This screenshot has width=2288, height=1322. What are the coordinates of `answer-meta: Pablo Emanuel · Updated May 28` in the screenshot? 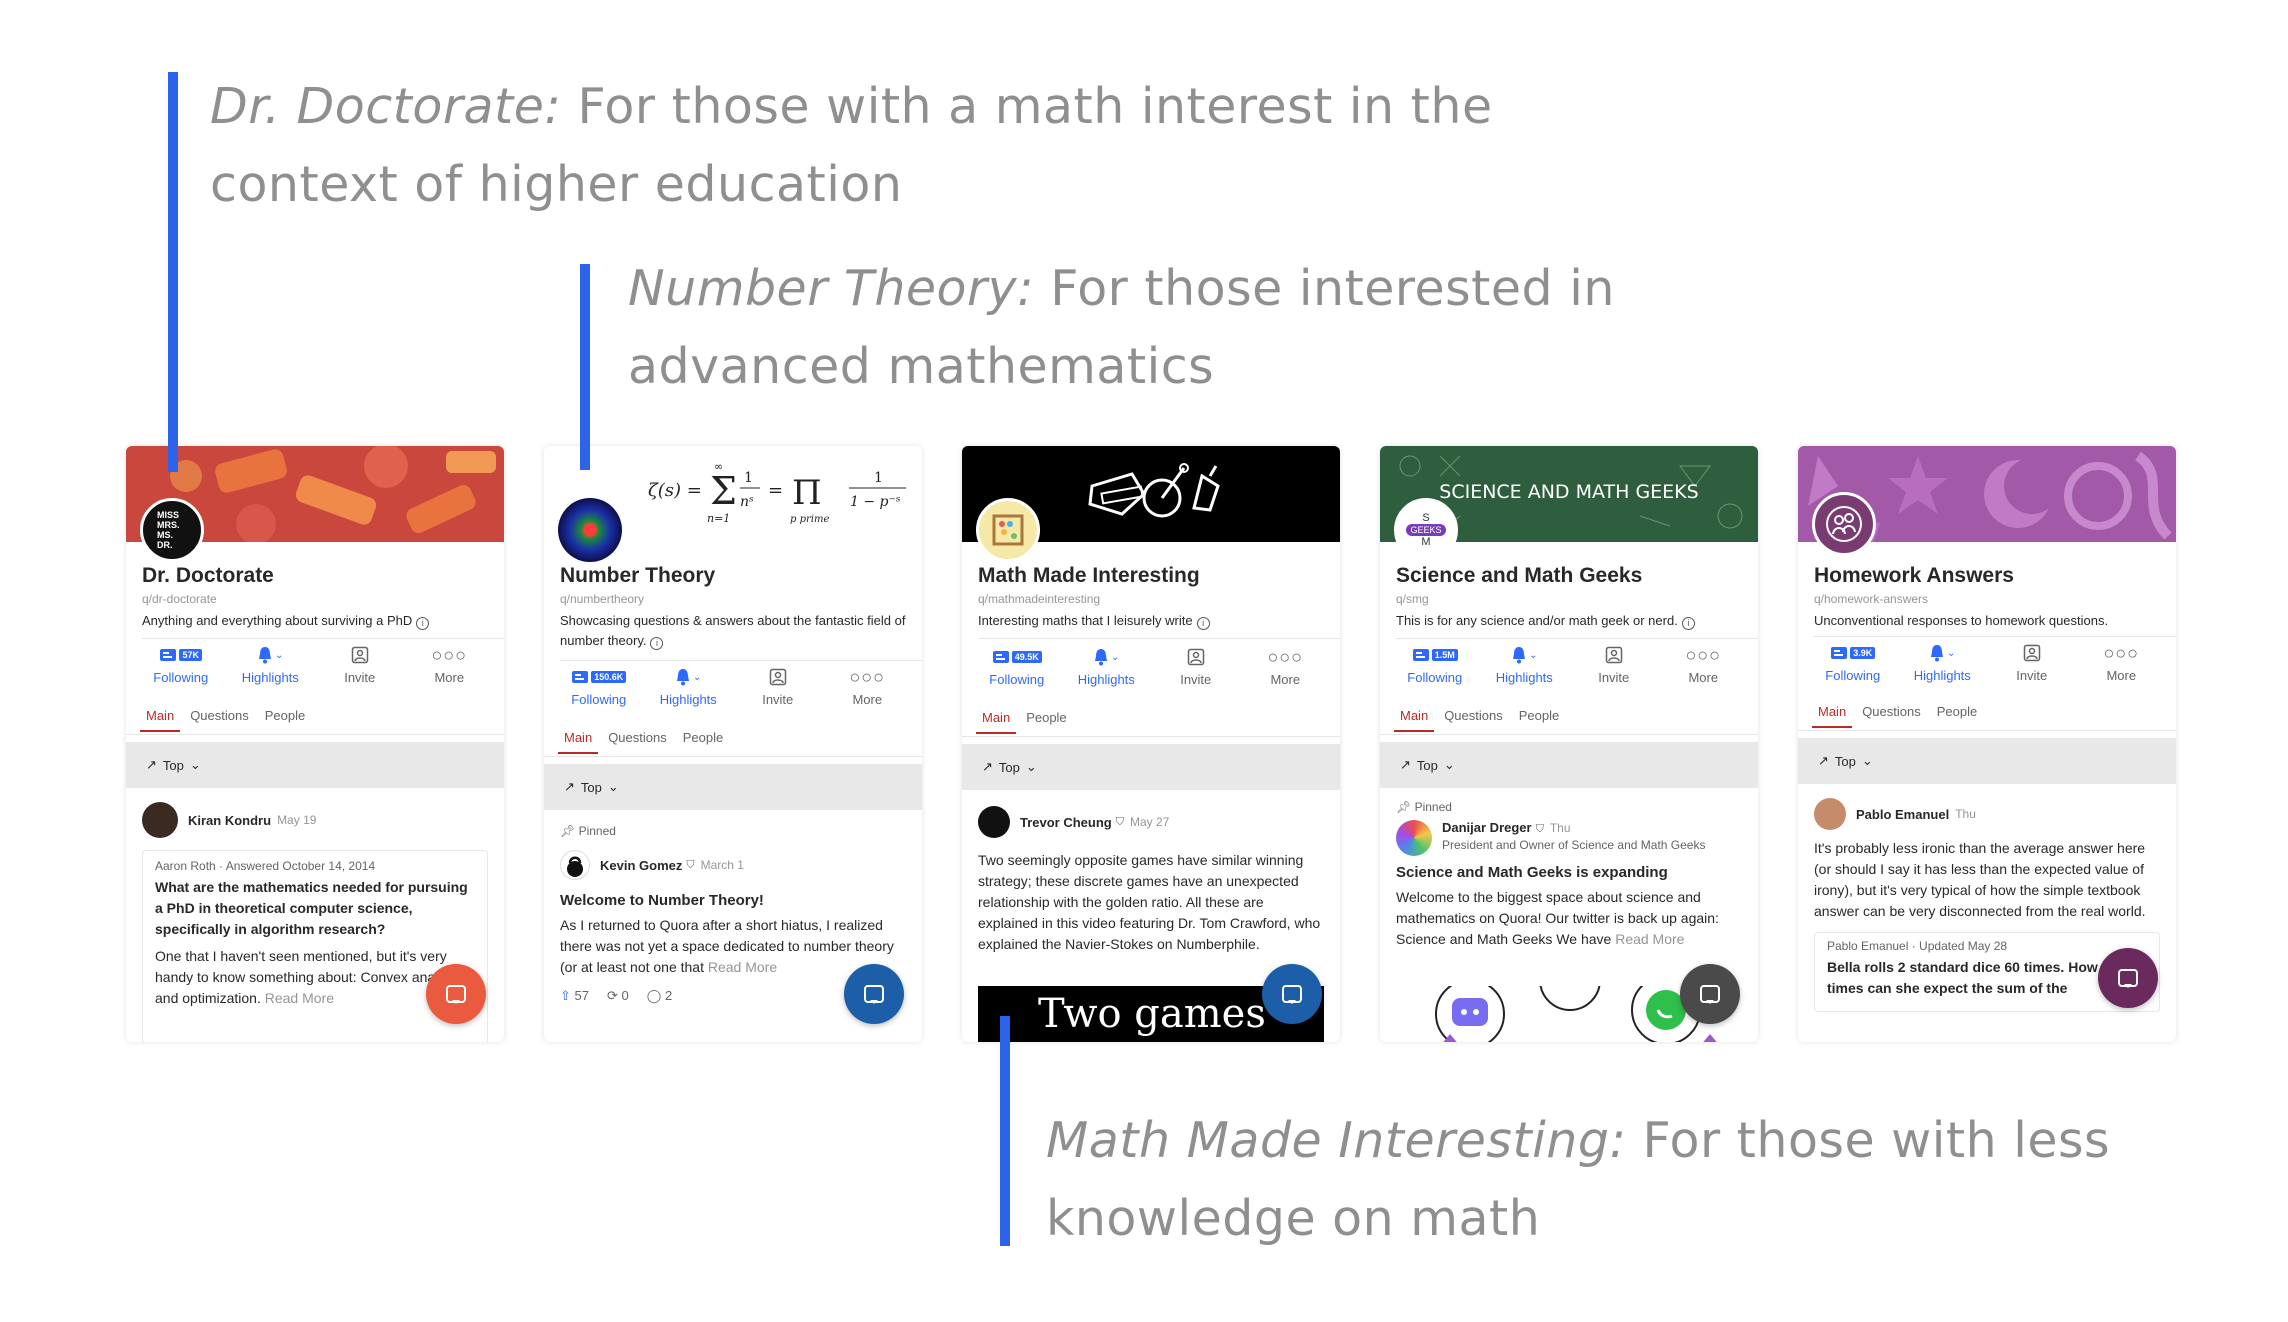 It's located at (1917, 946).